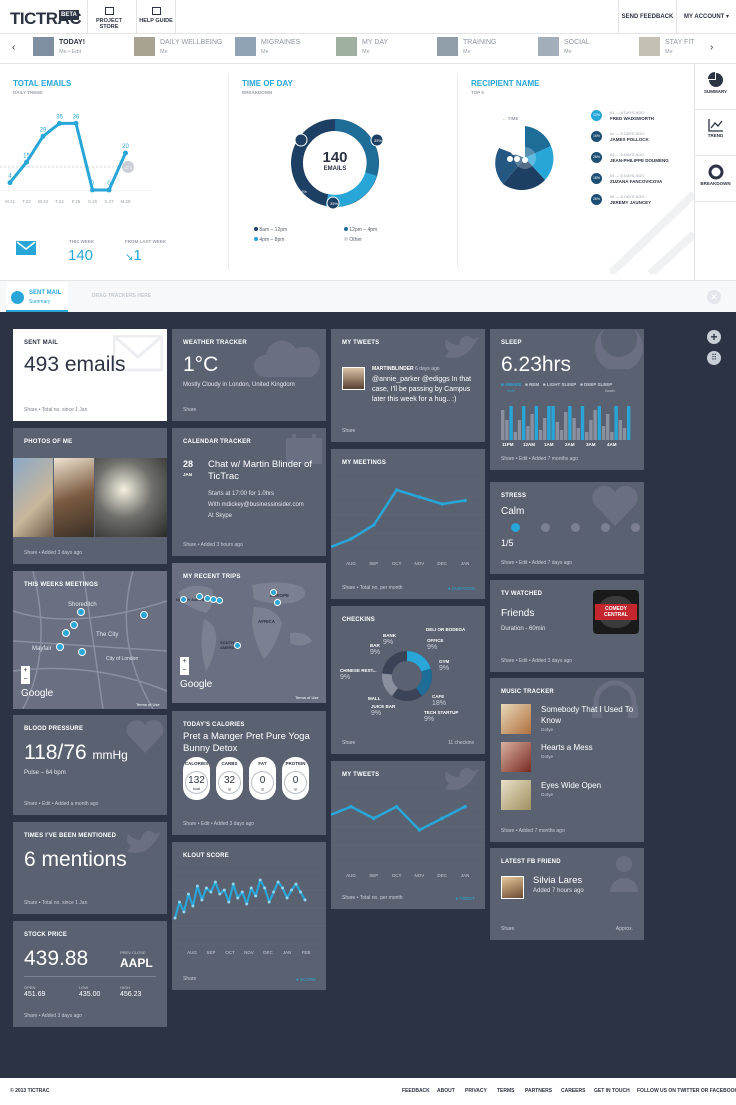  Describe the element at coordinates (282, 49) in the screenshot. I see `dashboard-tab: MIGRAINES Me` at that location.